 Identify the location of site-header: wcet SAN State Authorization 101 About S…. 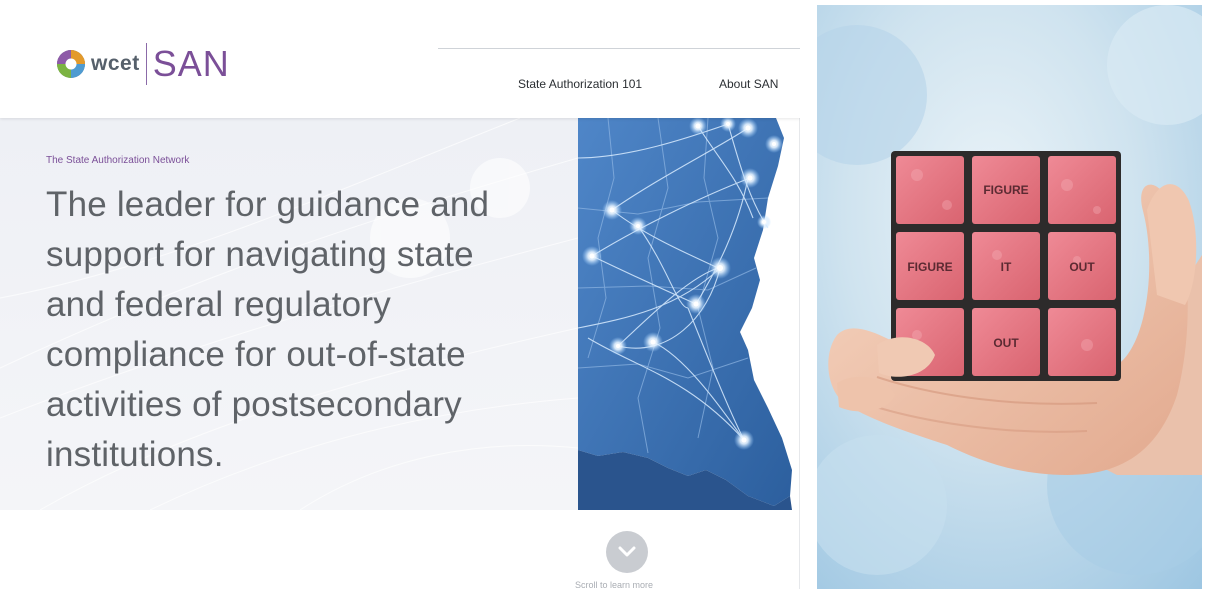
(400, 59).